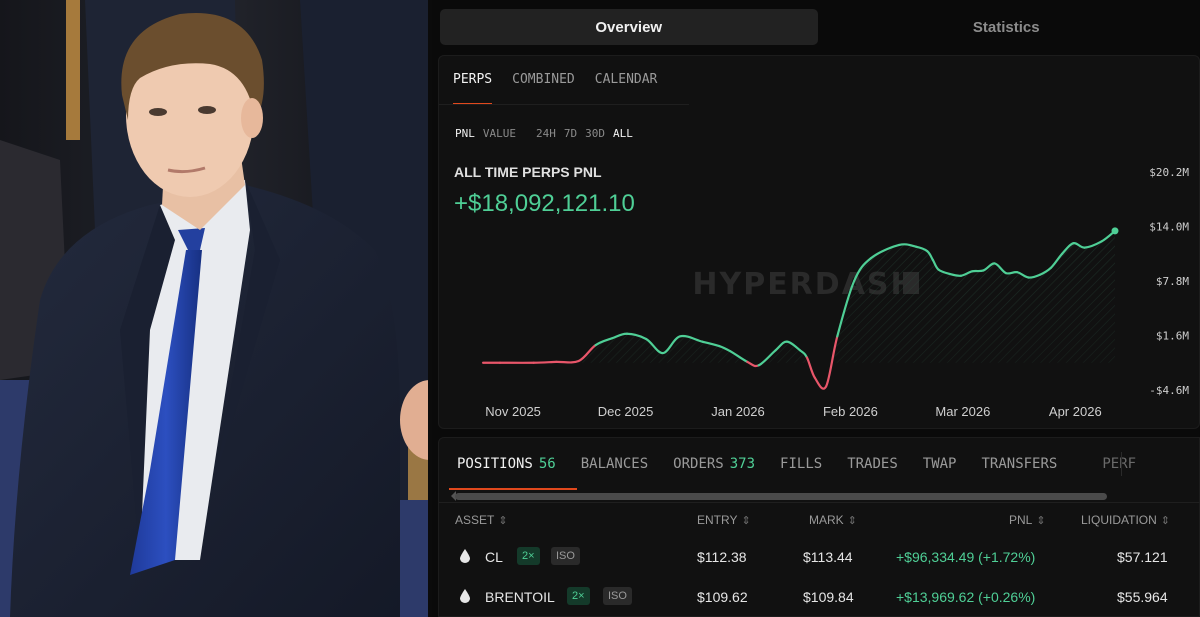  What do you see at coordinates (717, 520) in the screenshot?
I see `column-label: ENTRY` at bounding box center [717, 520].